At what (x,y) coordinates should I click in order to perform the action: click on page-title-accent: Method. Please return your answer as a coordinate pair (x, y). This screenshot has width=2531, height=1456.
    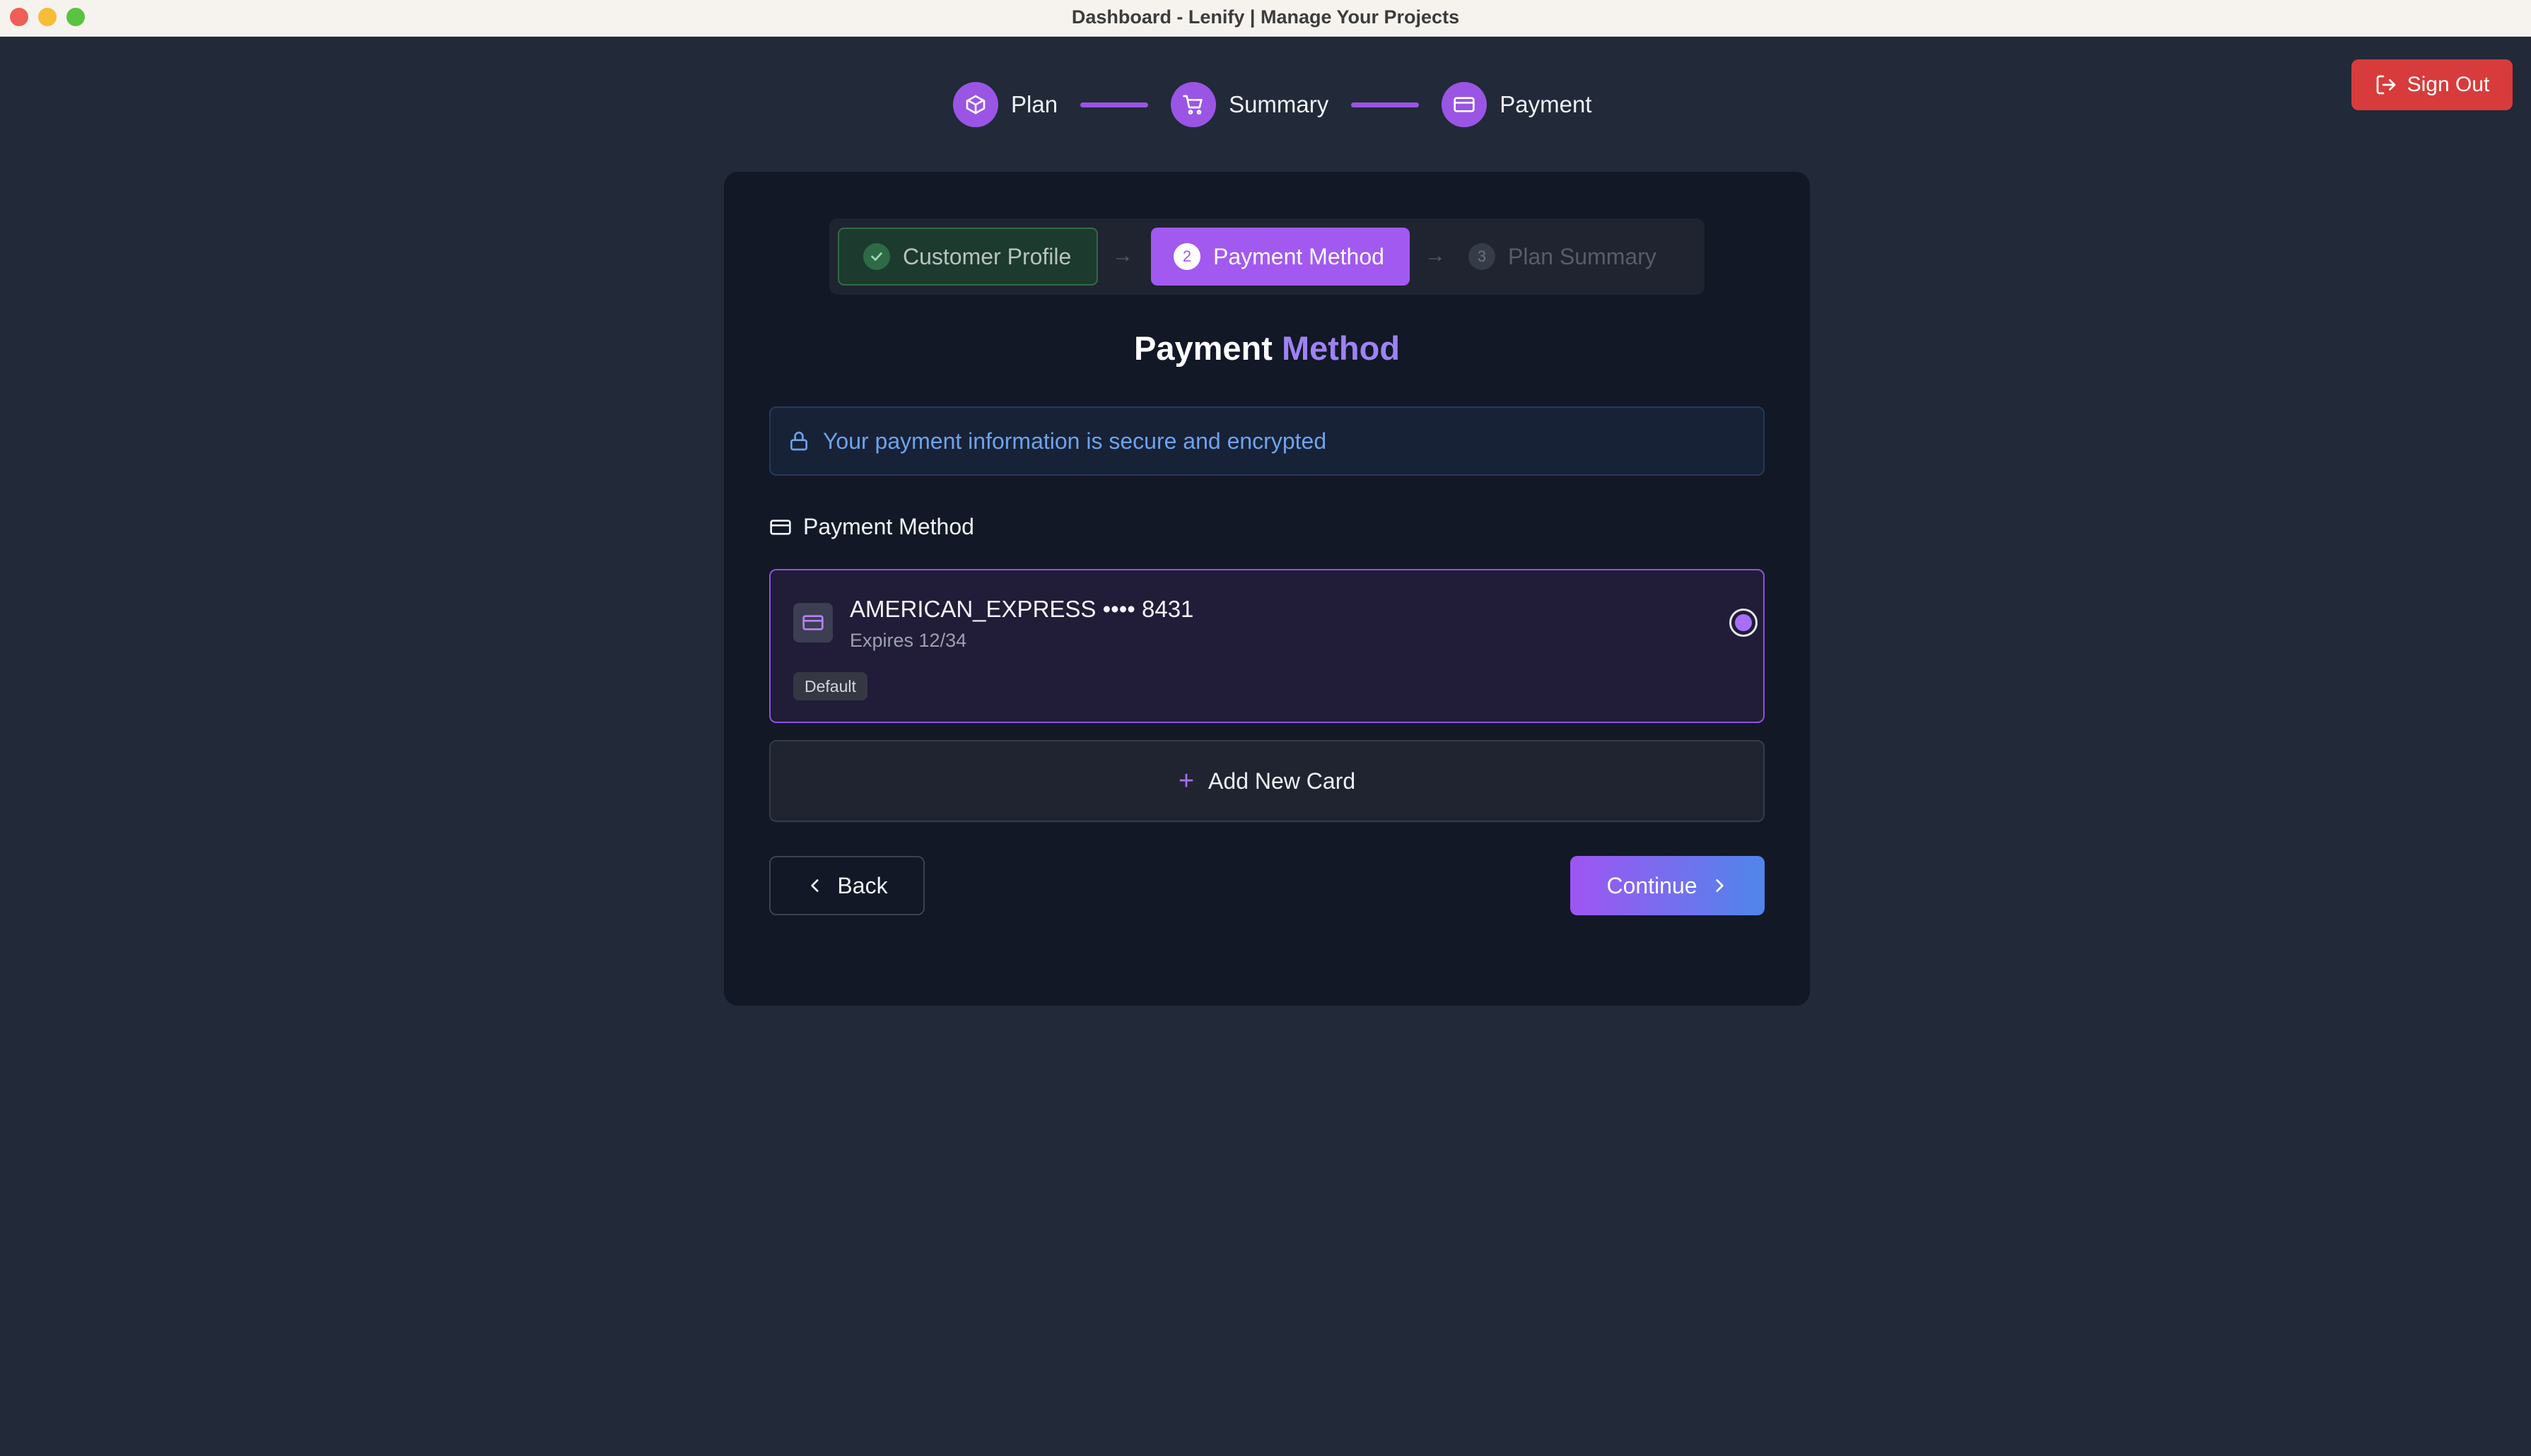
    Looking at the image, I should click on (1341, 348).